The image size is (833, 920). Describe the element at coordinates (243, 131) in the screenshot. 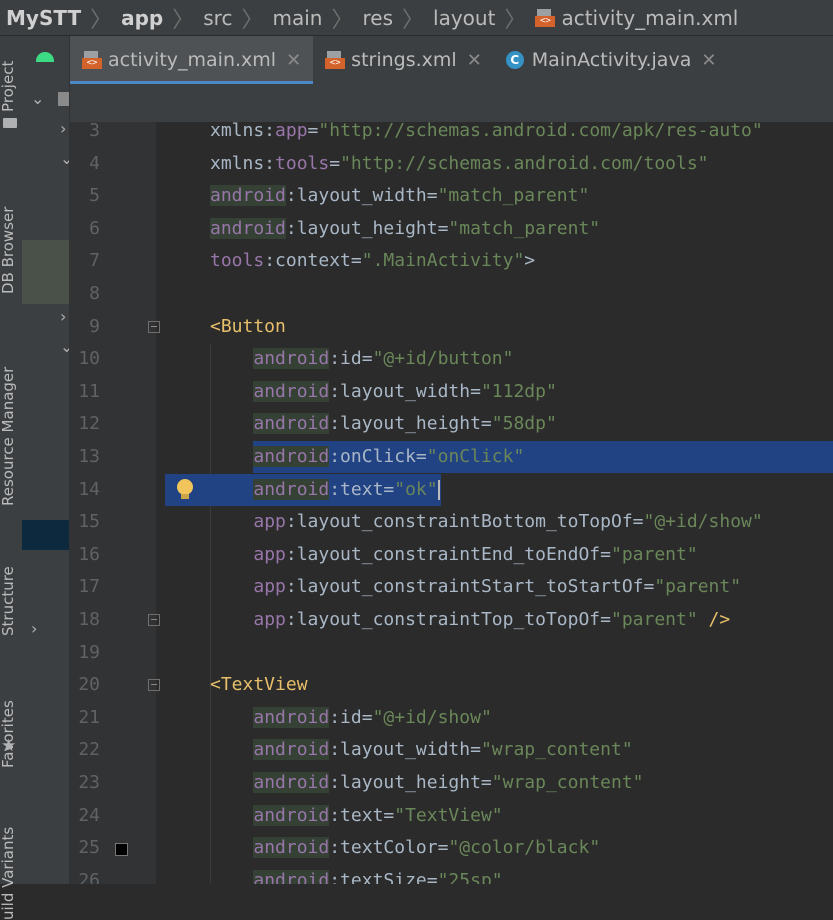

I see `code-token: xmlns:` at that location.